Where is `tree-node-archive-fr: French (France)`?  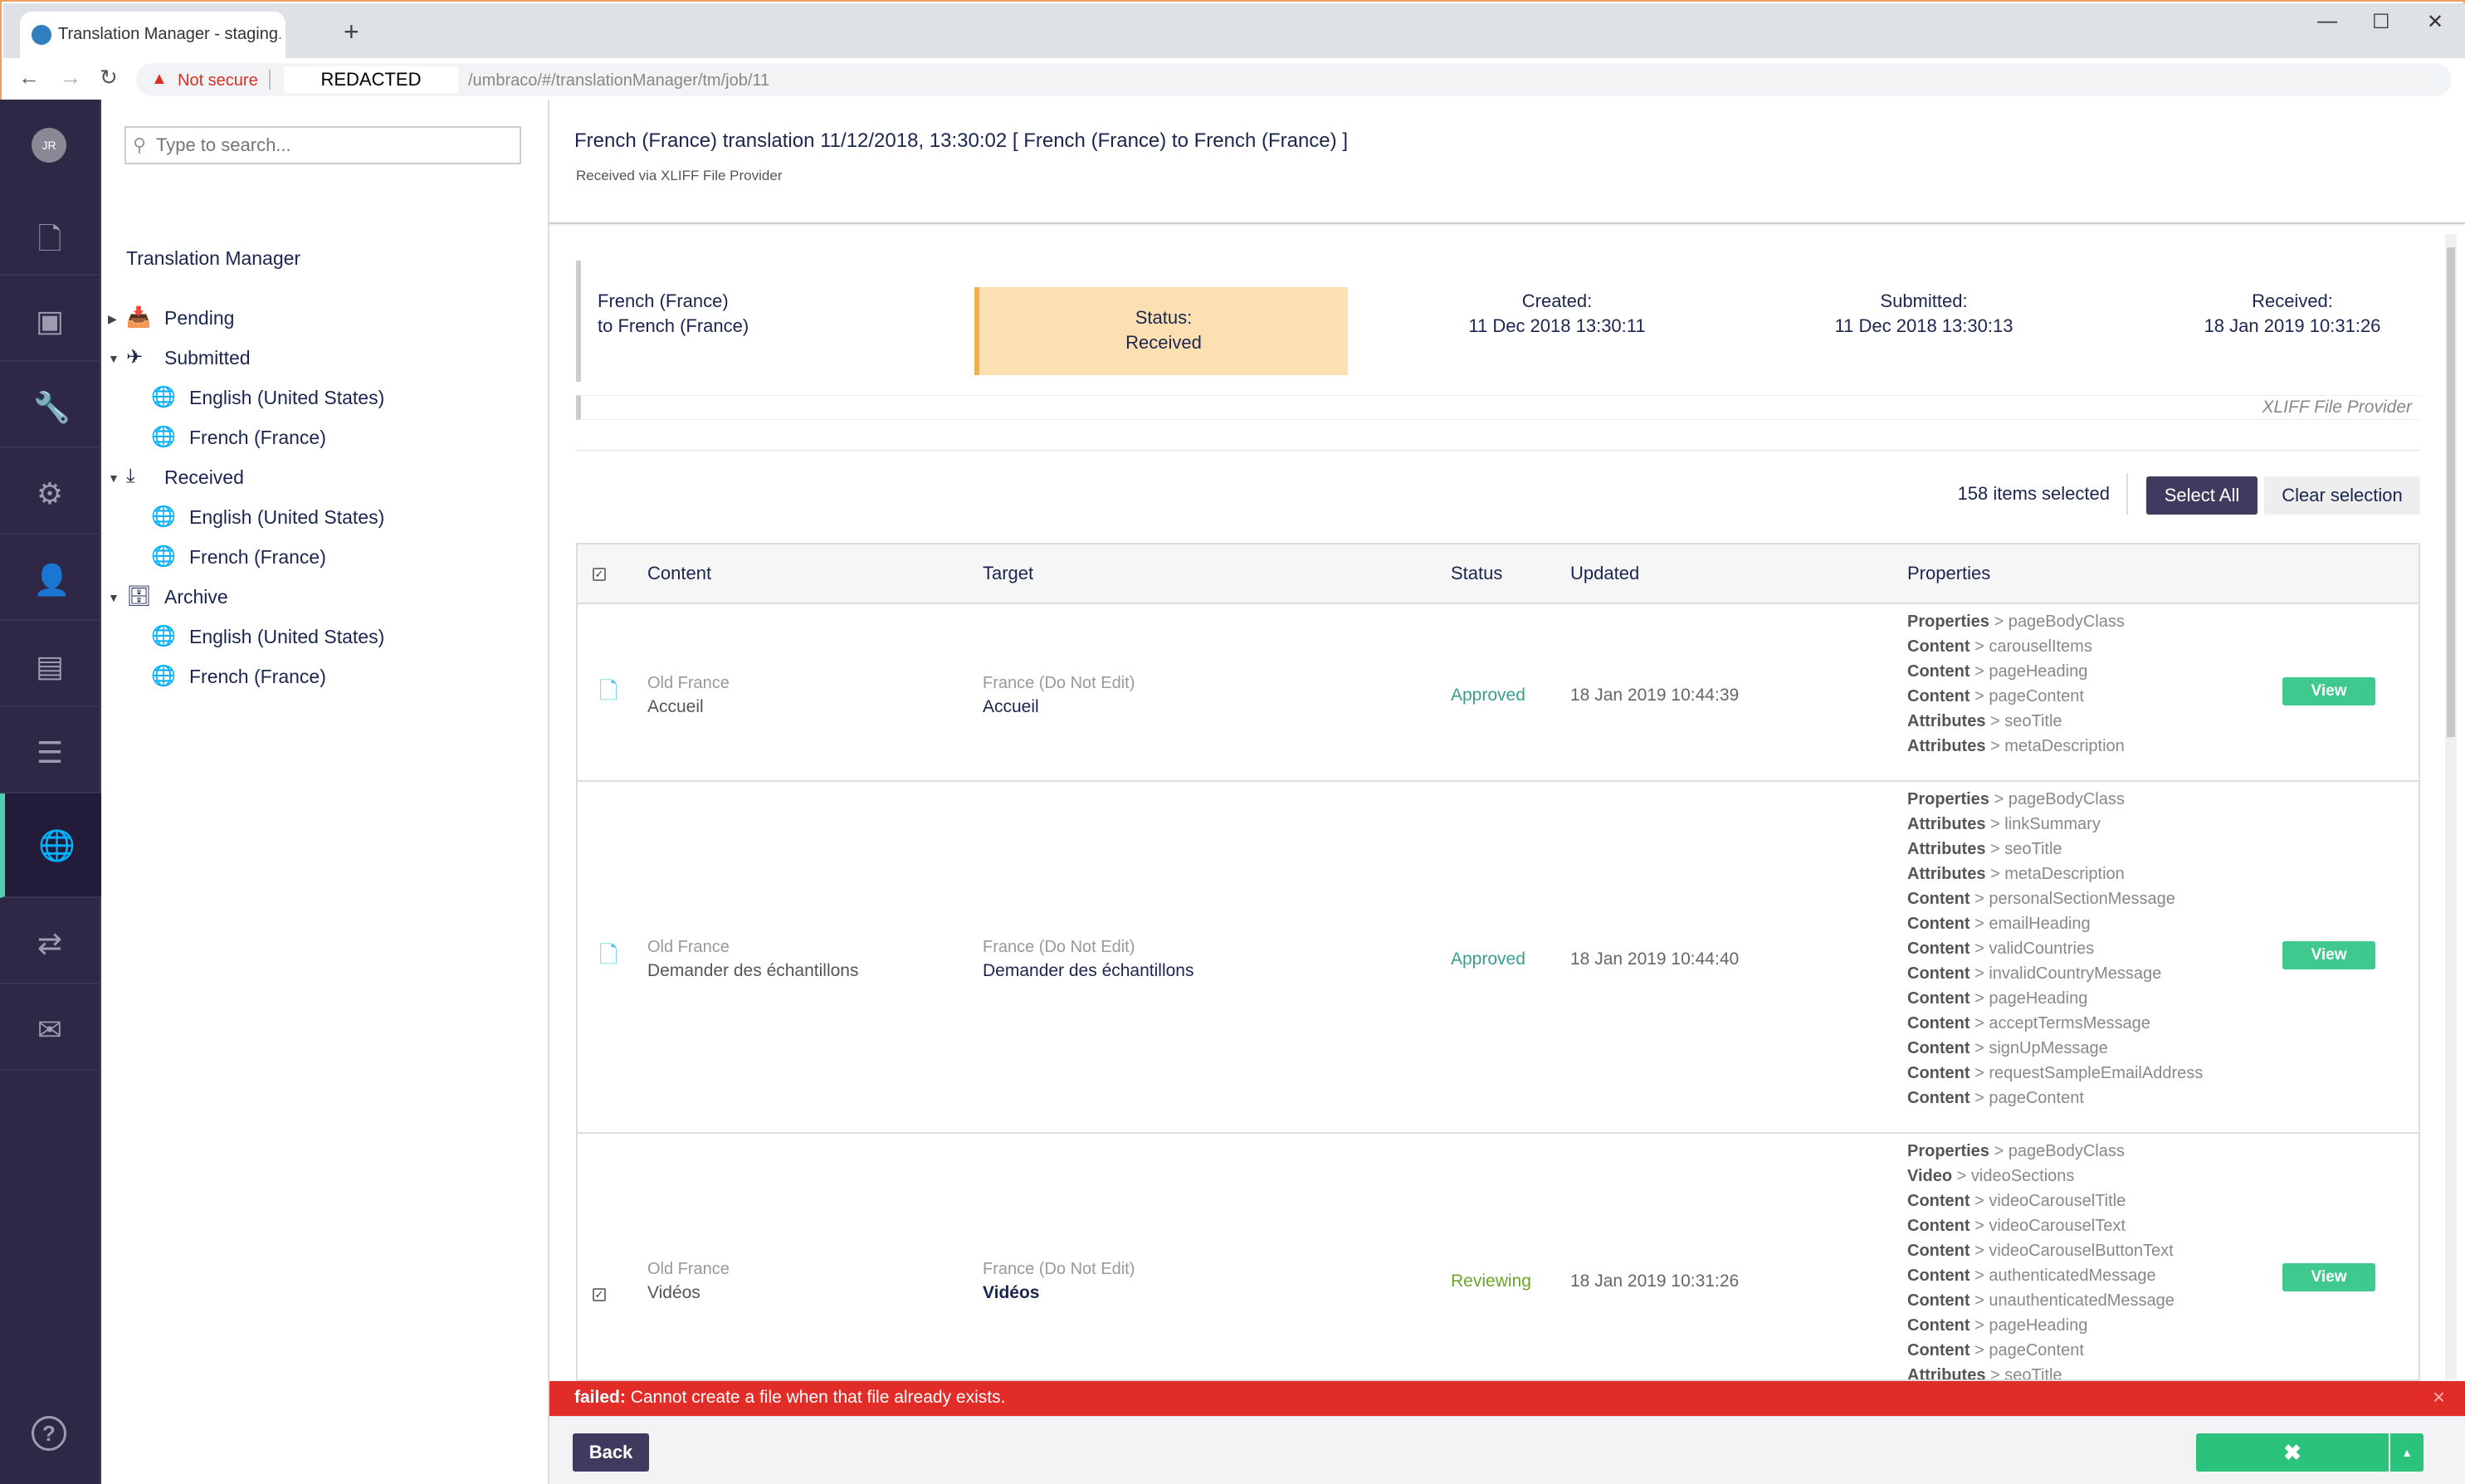
tree-node-archive-fr: French (France) is located at coordinates (257, 677).